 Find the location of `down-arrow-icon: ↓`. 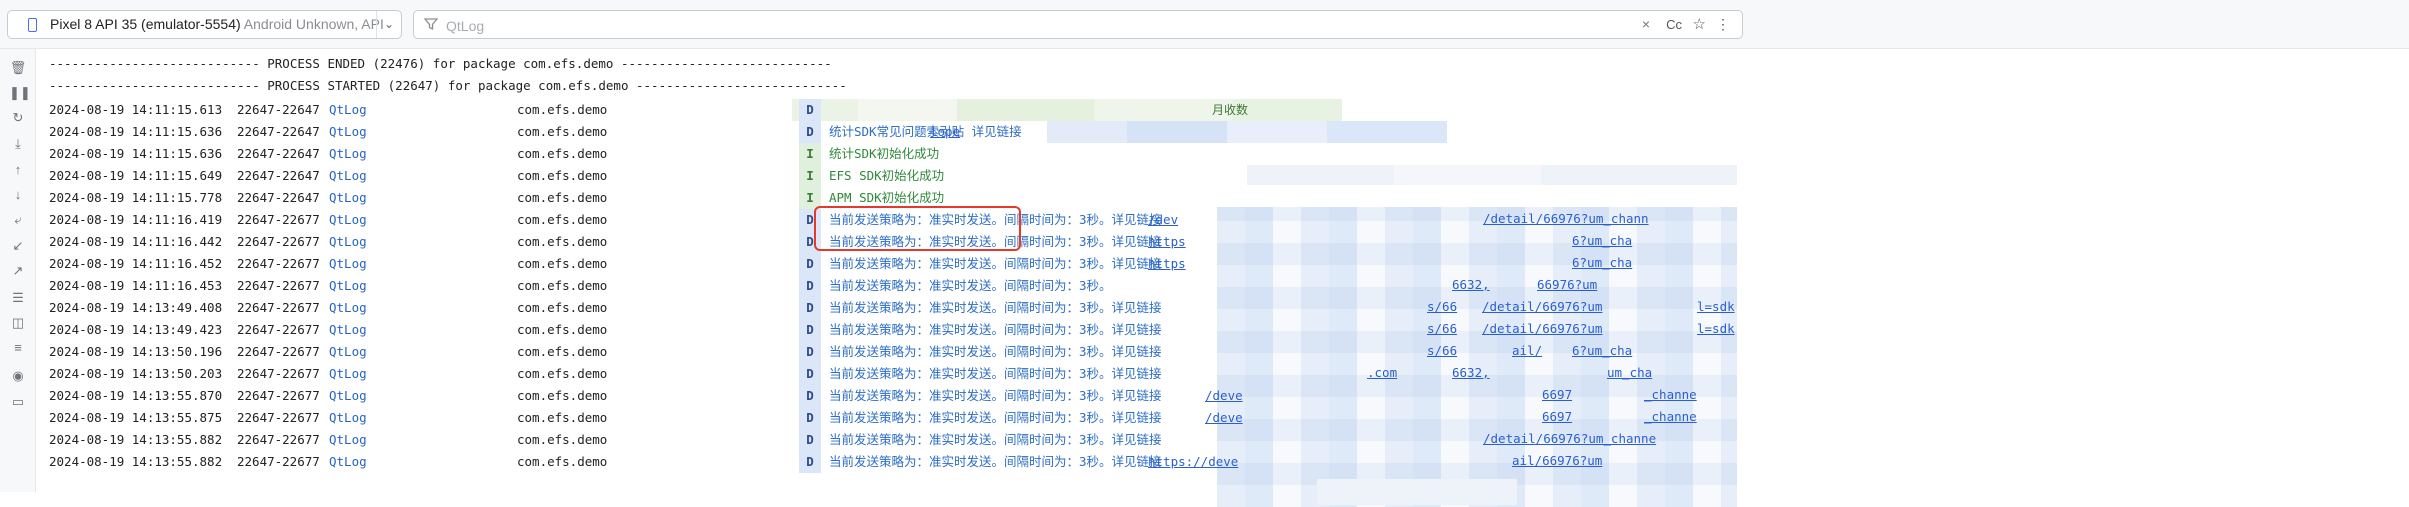

down-arrow-icon: ↓ is located at coordinates (18, 195).